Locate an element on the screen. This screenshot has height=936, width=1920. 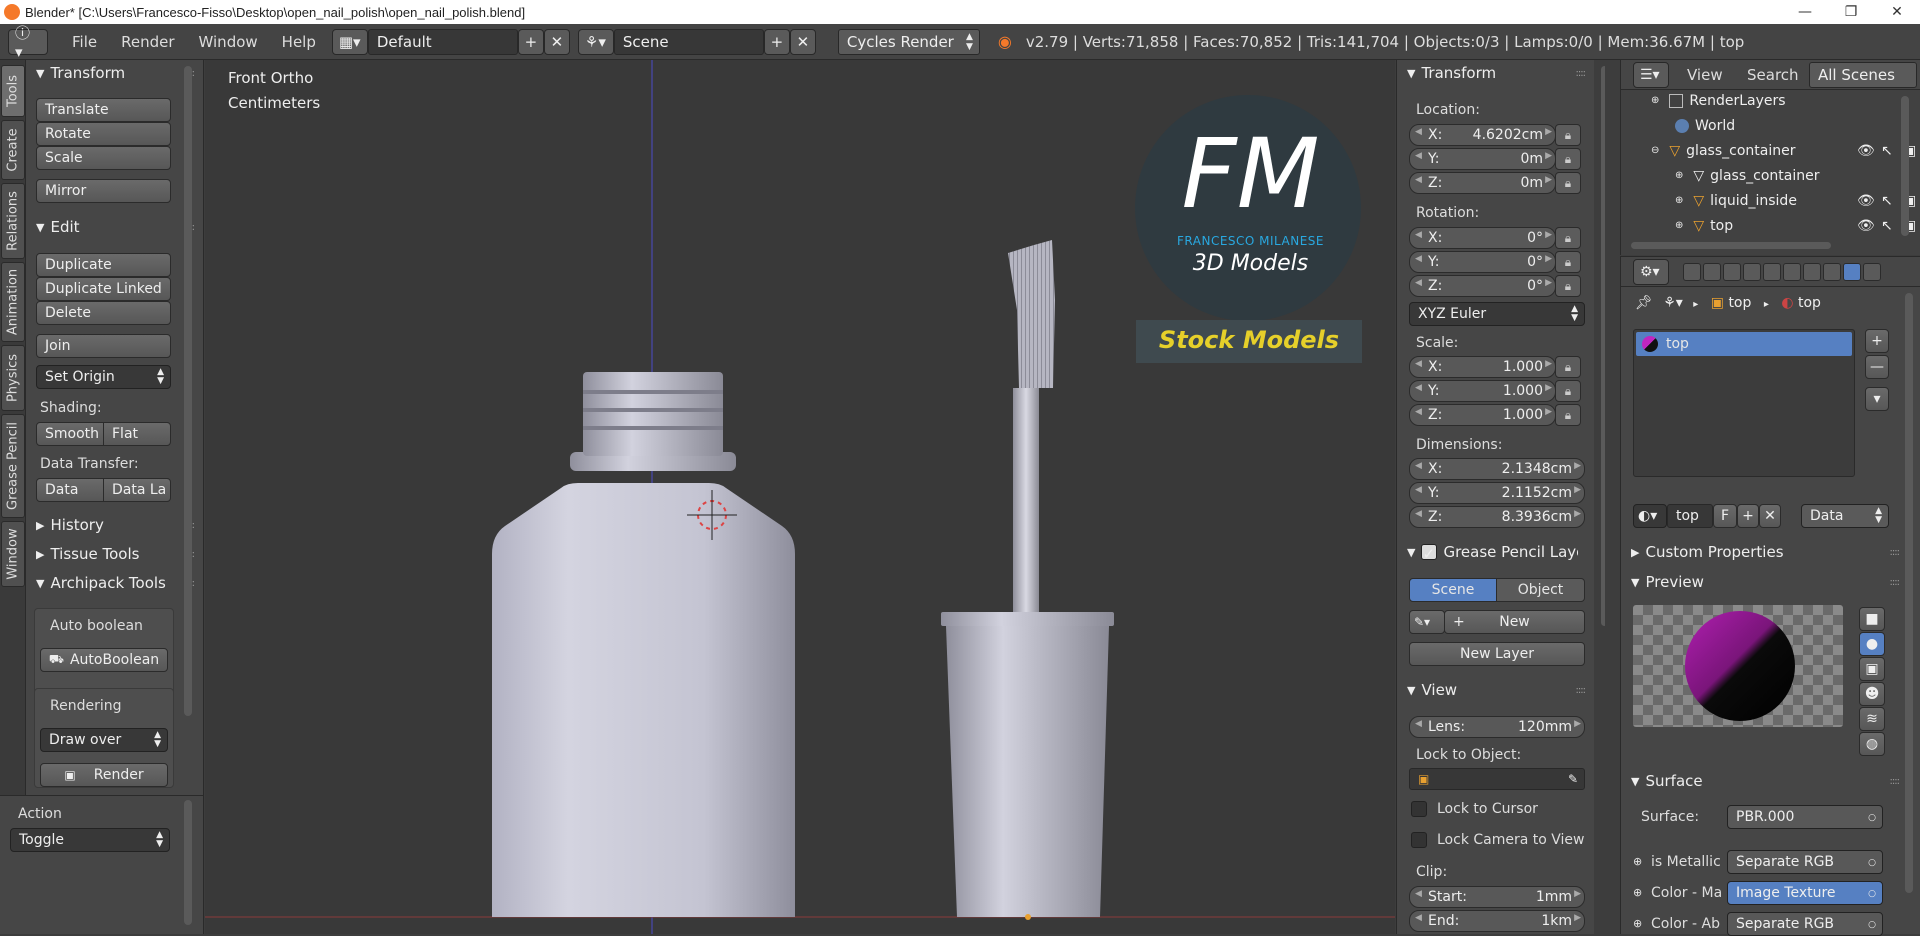
history-panel-header: ▶History:::: is located at coordinates (116, 525).